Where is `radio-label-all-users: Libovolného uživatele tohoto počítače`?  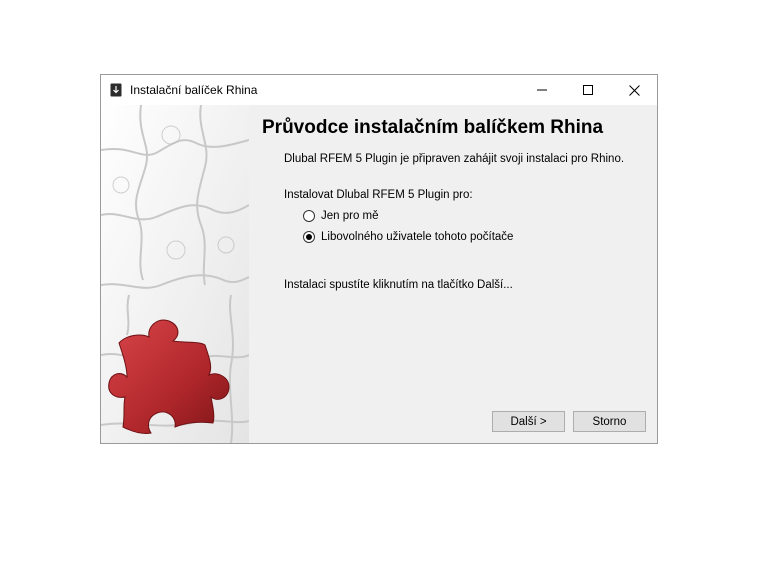
radio-label-all-users: Libovolného uživatele tohoto počítače is located at coordinates (417, 237).